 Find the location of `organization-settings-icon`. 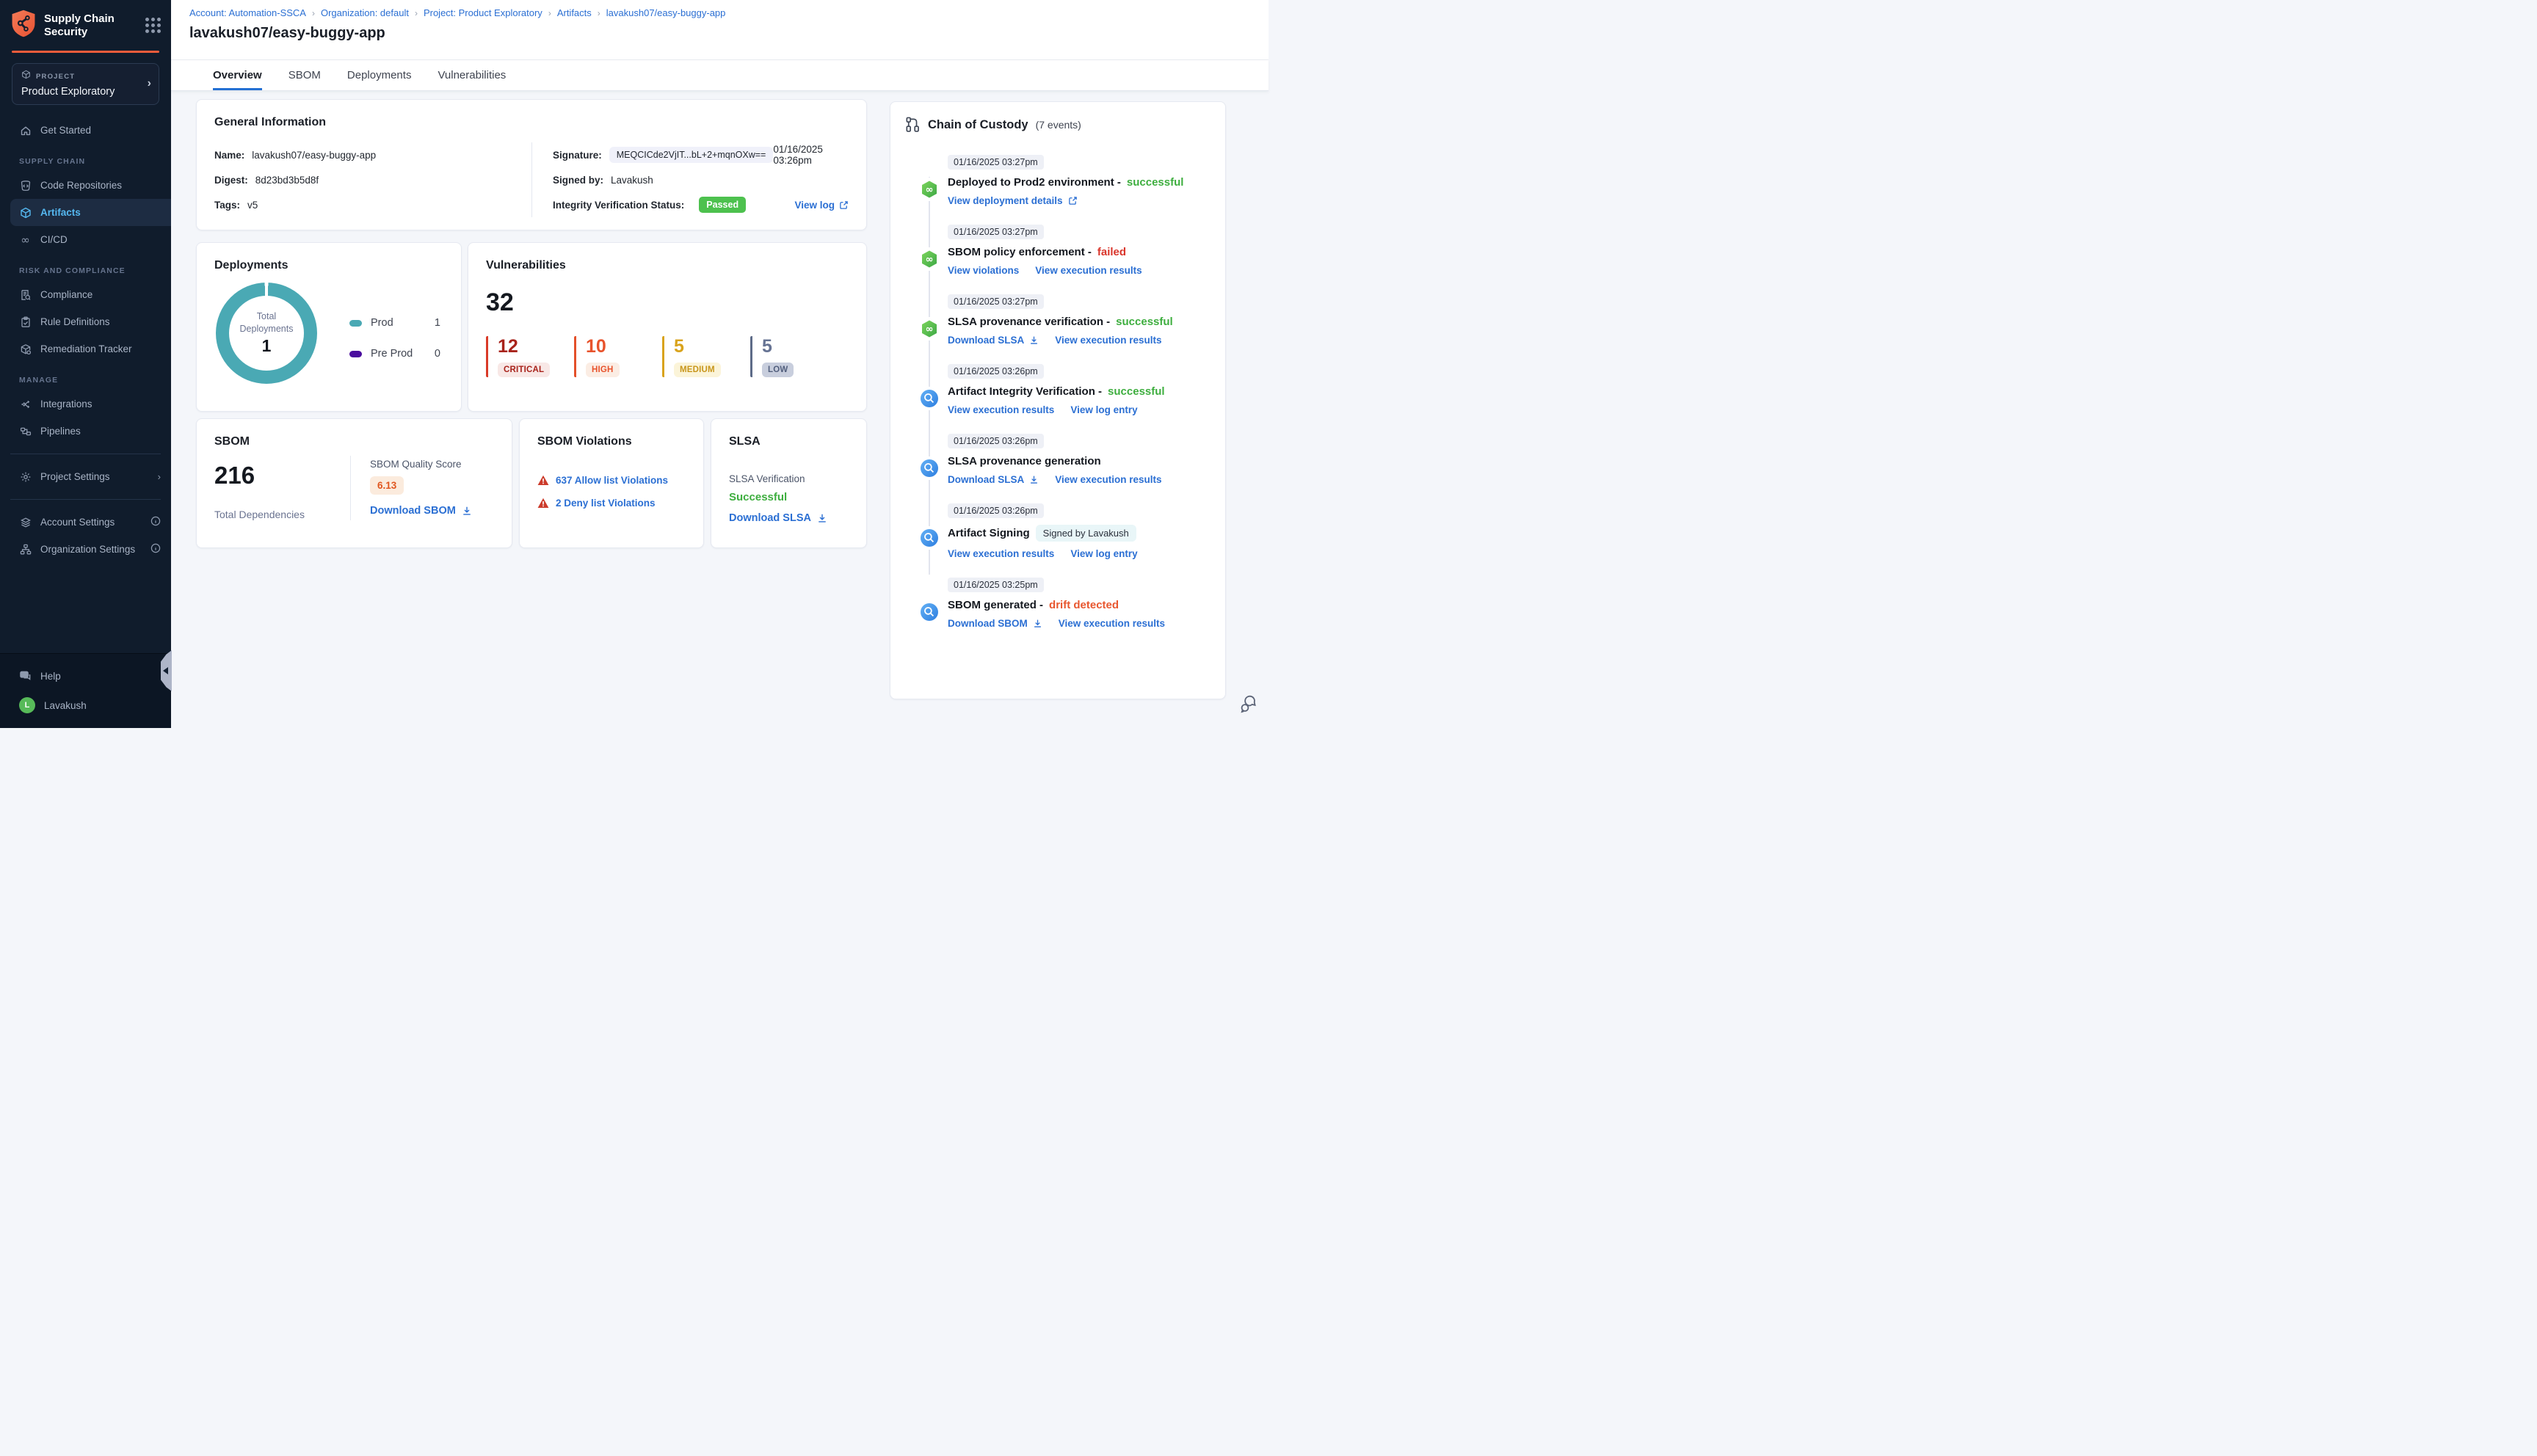

organization-settings-icon is located at coordinates (26, 549).